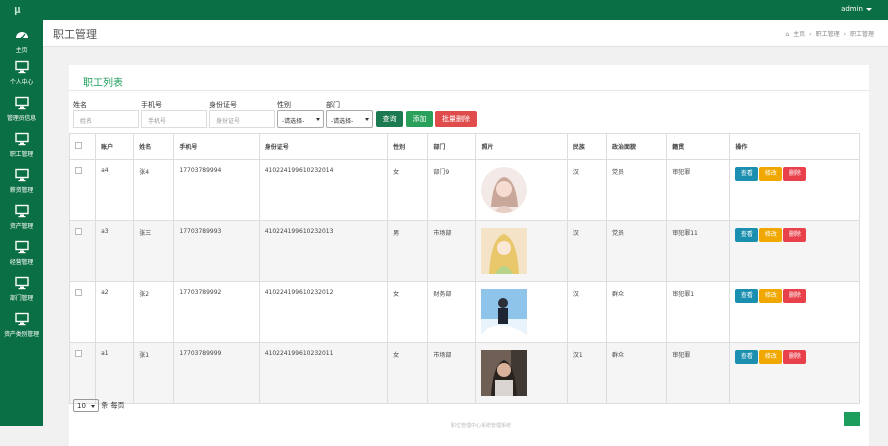 The width and height of the screenshot is (888, 446). What do you see at coordinates (106, 119) in the screenshot?
I see `name-input: 姓名` at bounding box center [106, 119].